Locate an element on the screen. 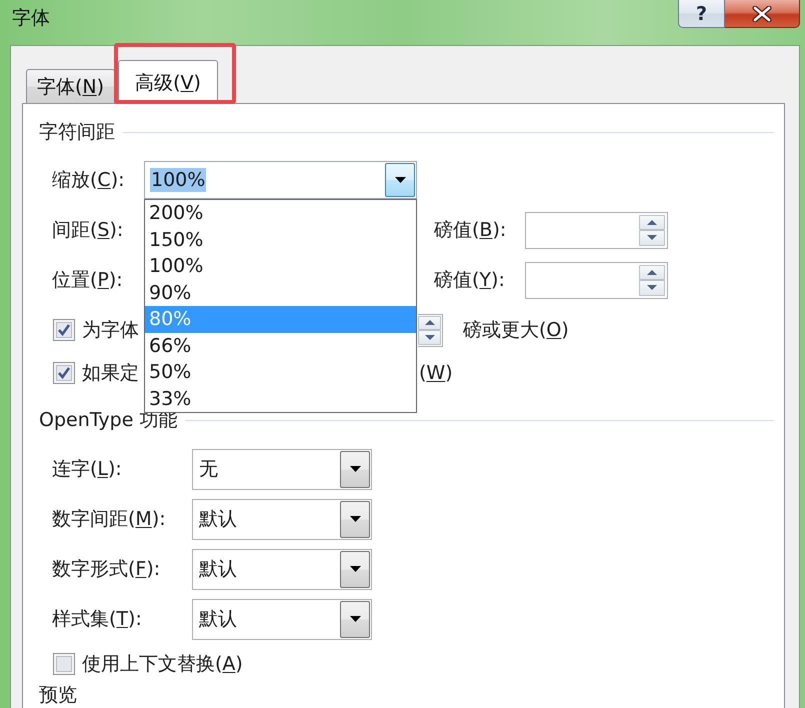 The width and height of the screenshot is (805, 708). close-icon is located at coordinates (762, 14).